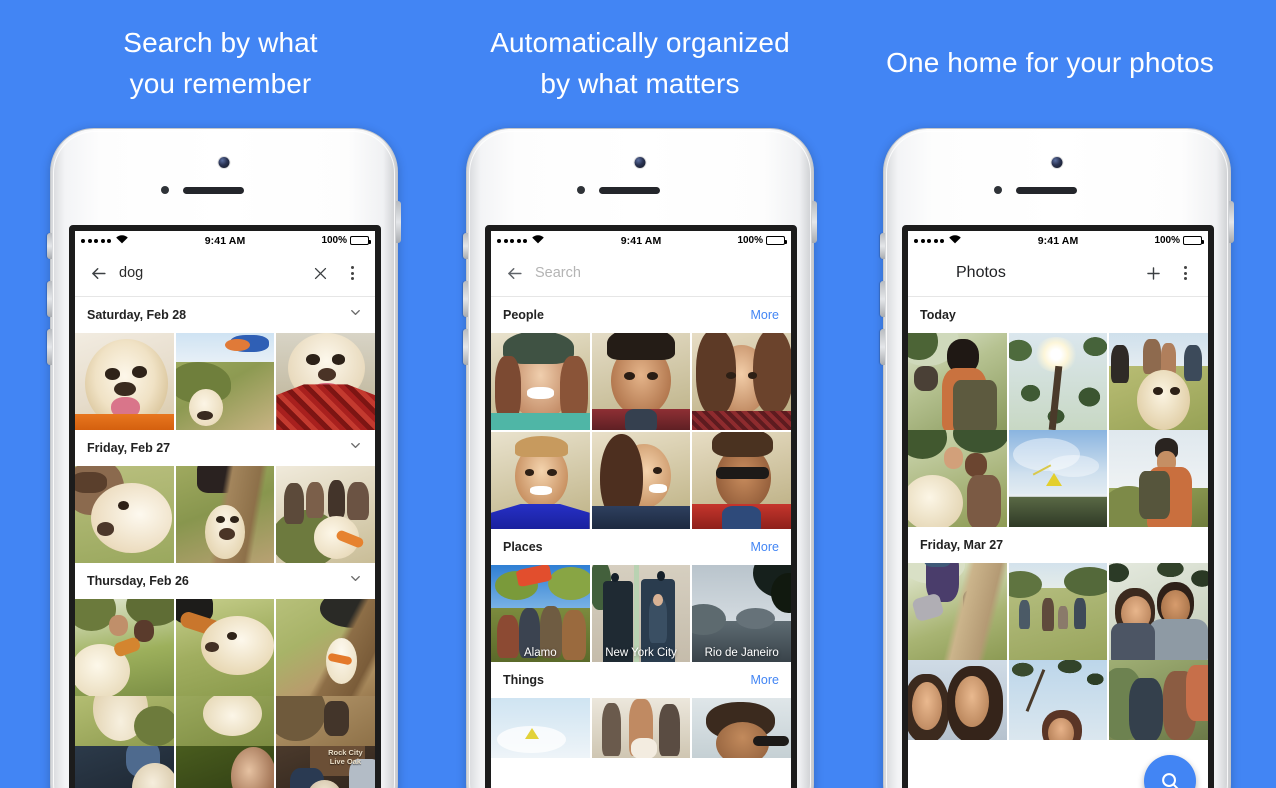 This screenshot has height=788, width=1276. I want to click on photo-woman-under-branches, so click(1058, 700).